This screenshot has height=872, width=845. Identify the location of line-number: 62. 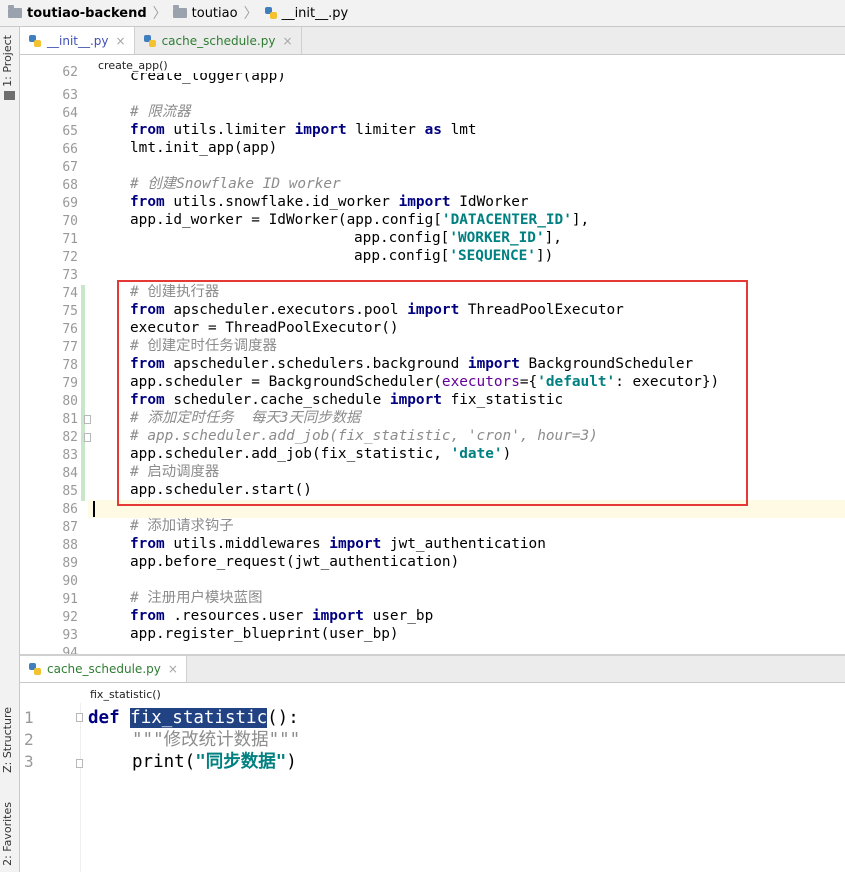
(70, 72).